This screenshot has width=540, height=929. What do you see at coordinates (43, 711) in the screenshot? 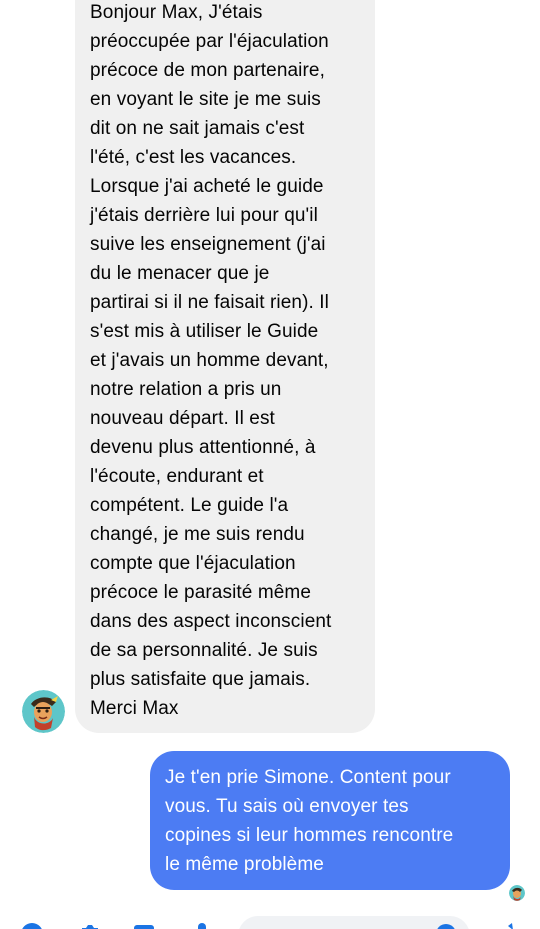
I see `contact-avatar` at bounding box center [43, 711].